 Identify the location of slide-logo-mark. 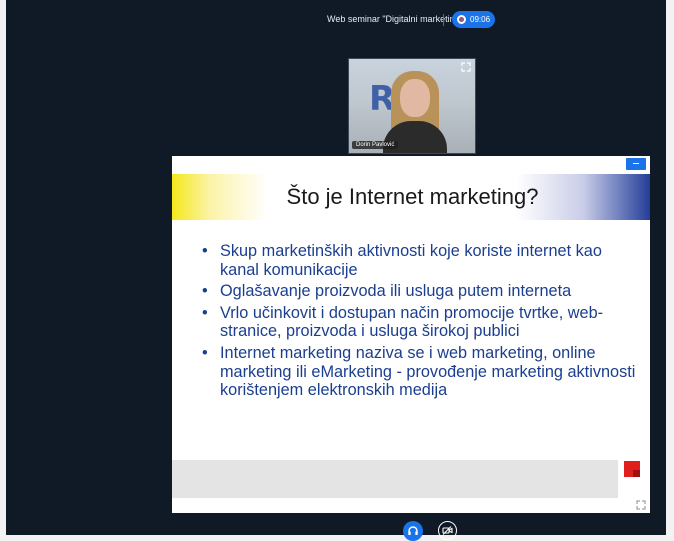
(632, 469).